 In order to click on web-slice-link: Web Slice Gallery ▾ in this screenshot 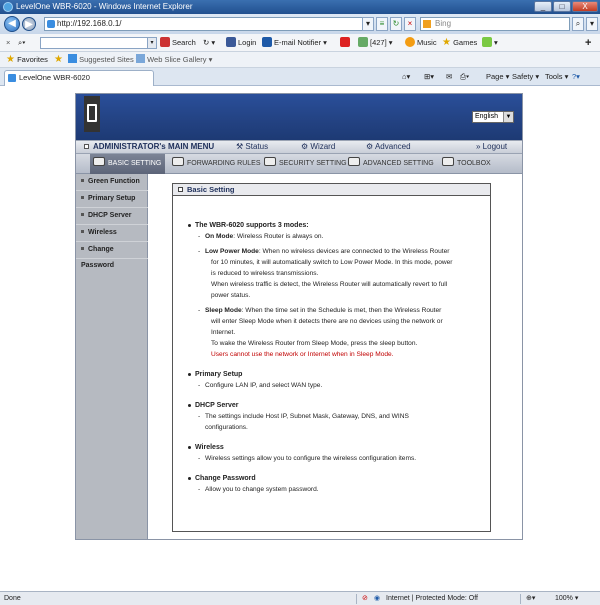, I will do `click(174, 60)`.